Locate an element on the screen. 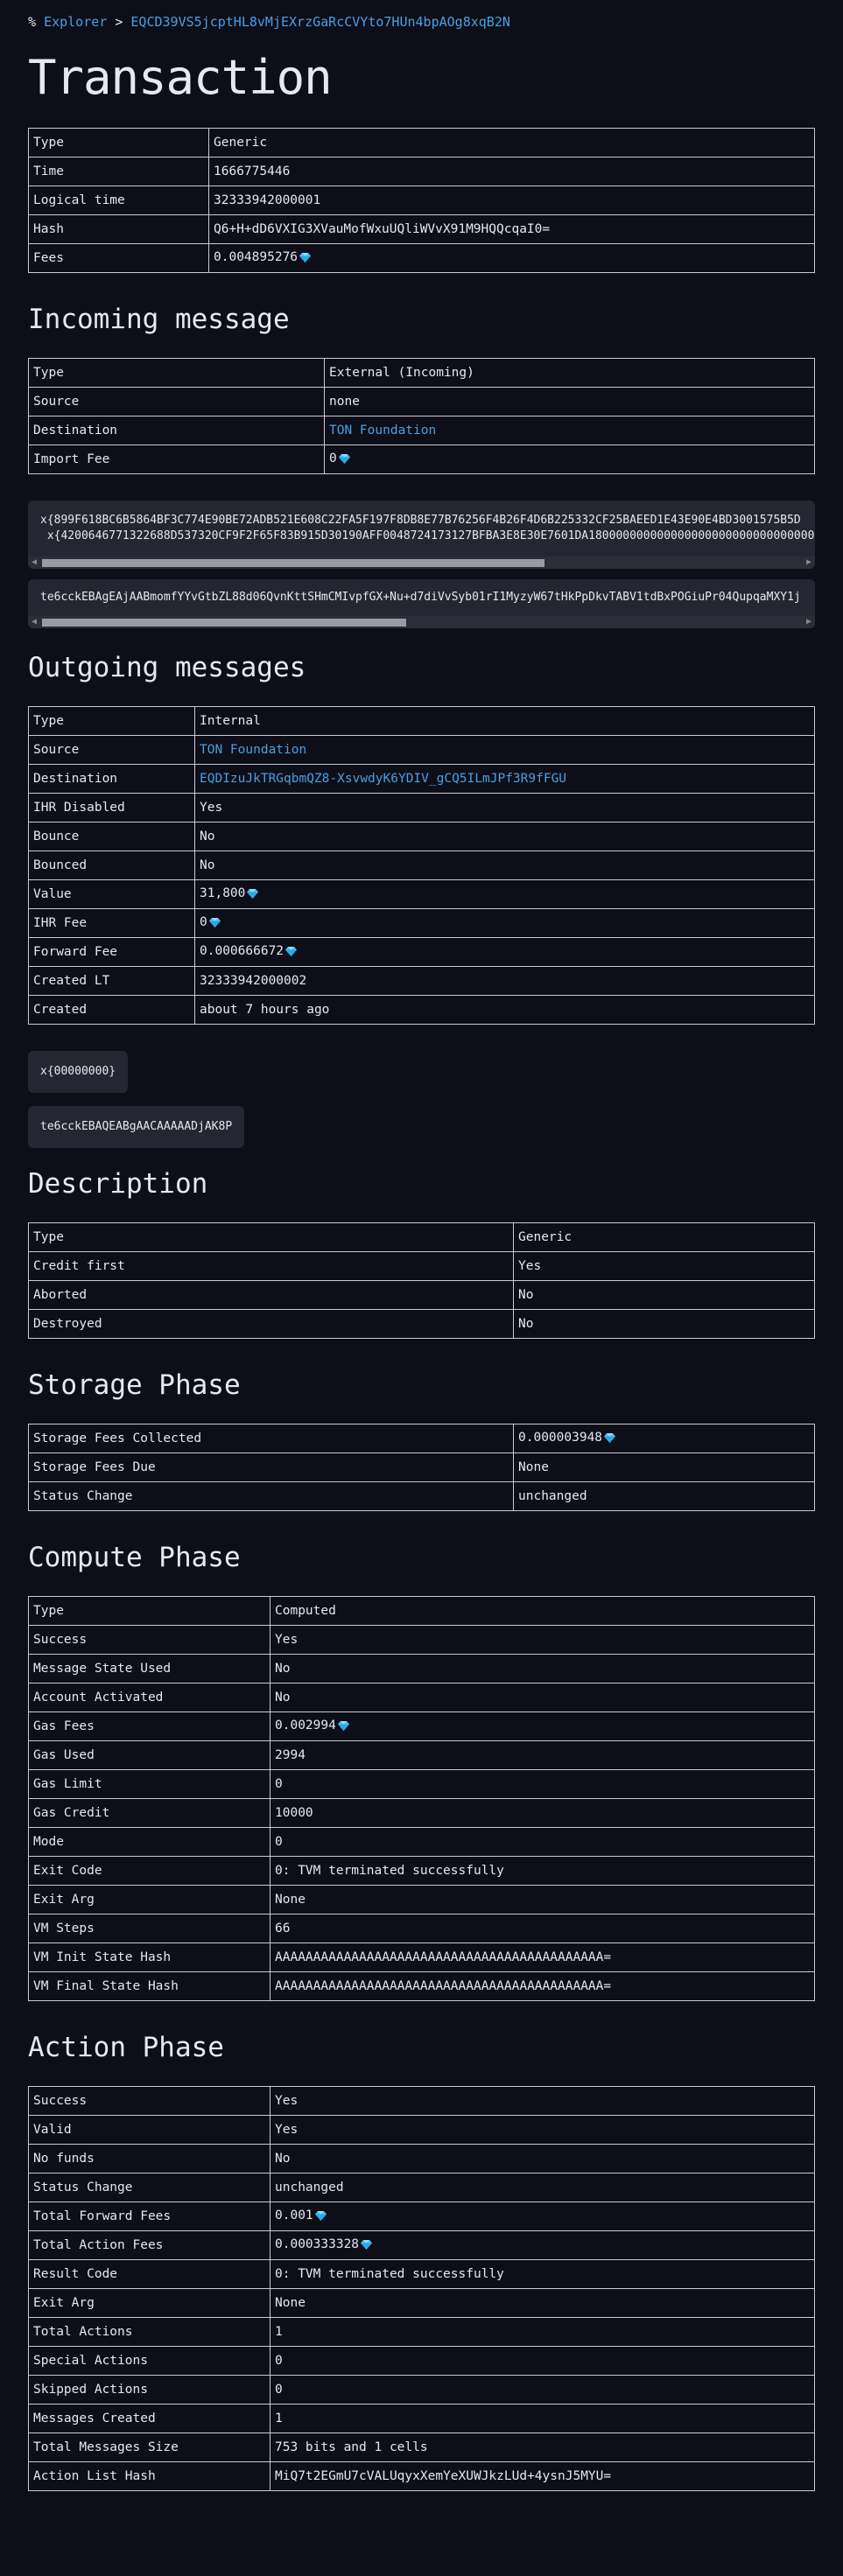 Image resolution: width=843 pixels, height=2576 pixels. breadcrumb-explorer-link: Explorer is located at coordinates (75, 22).